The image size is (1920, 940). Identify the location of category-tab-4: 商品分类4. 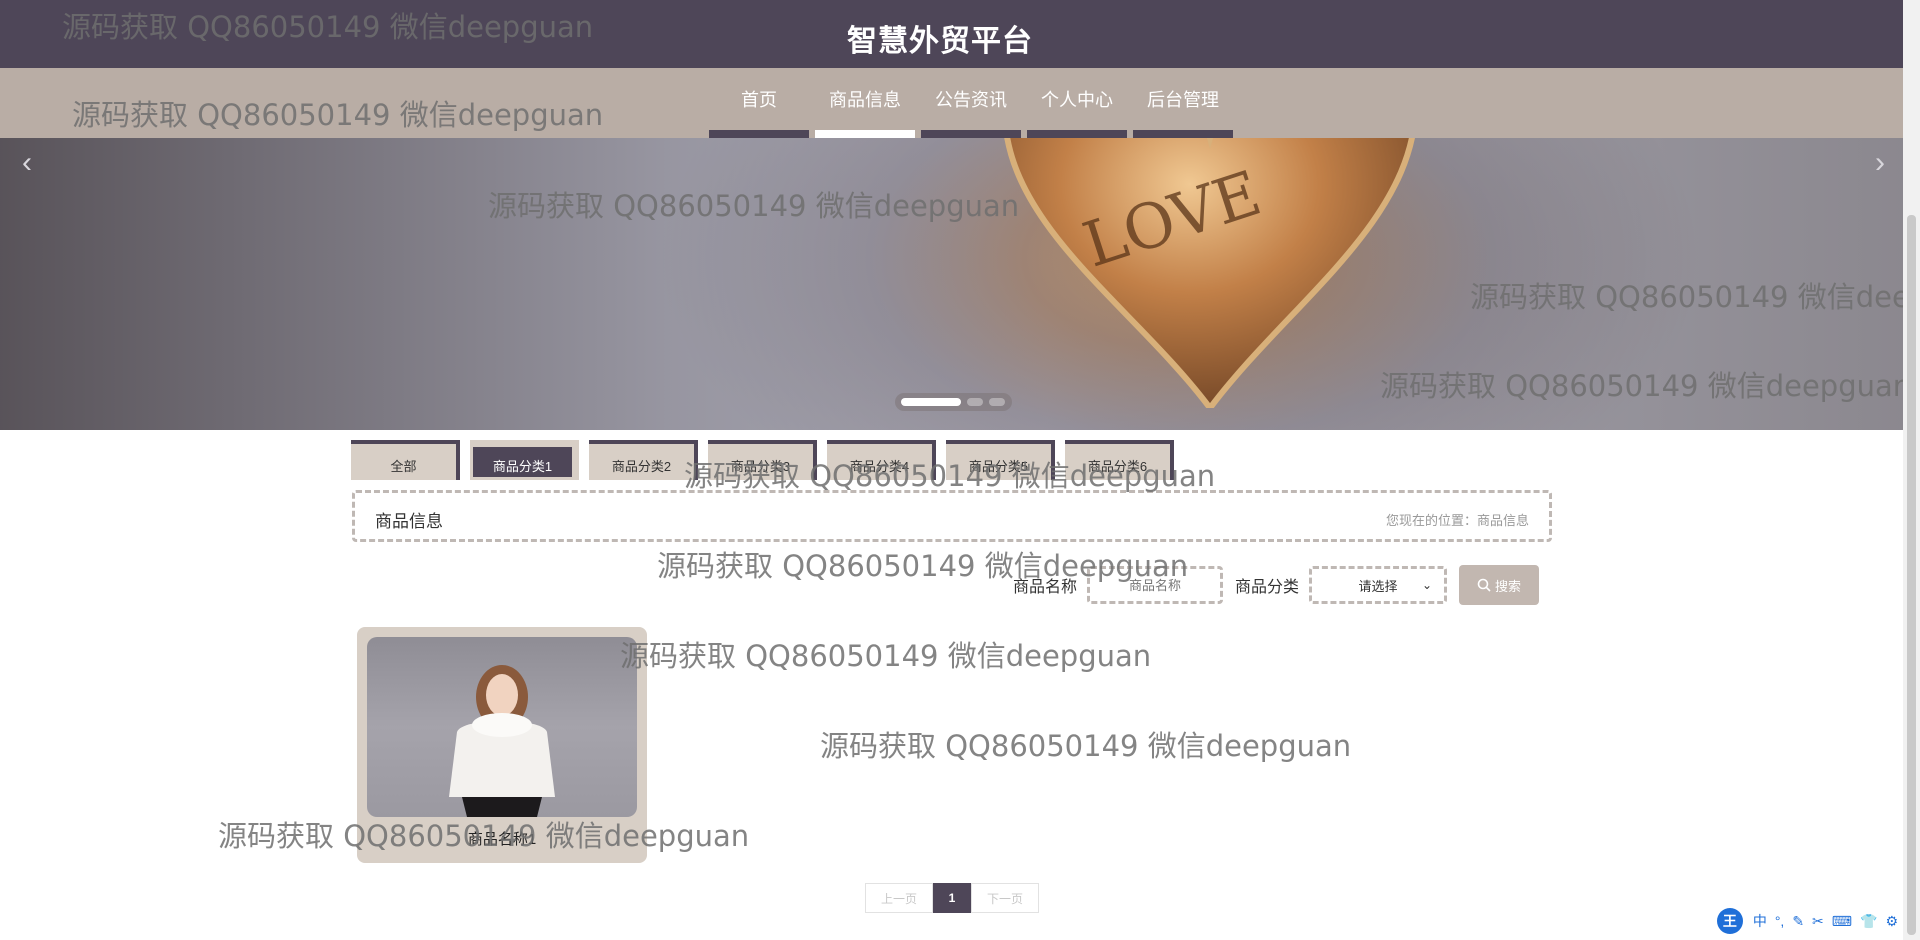
(881, 460).